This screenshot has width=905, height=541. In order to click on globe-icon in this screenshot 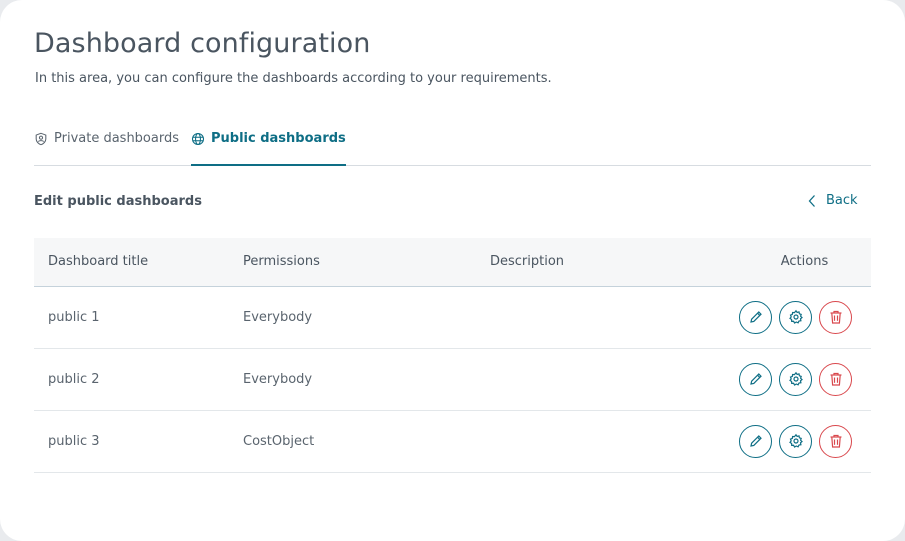, I will do `click(198, 139)`.